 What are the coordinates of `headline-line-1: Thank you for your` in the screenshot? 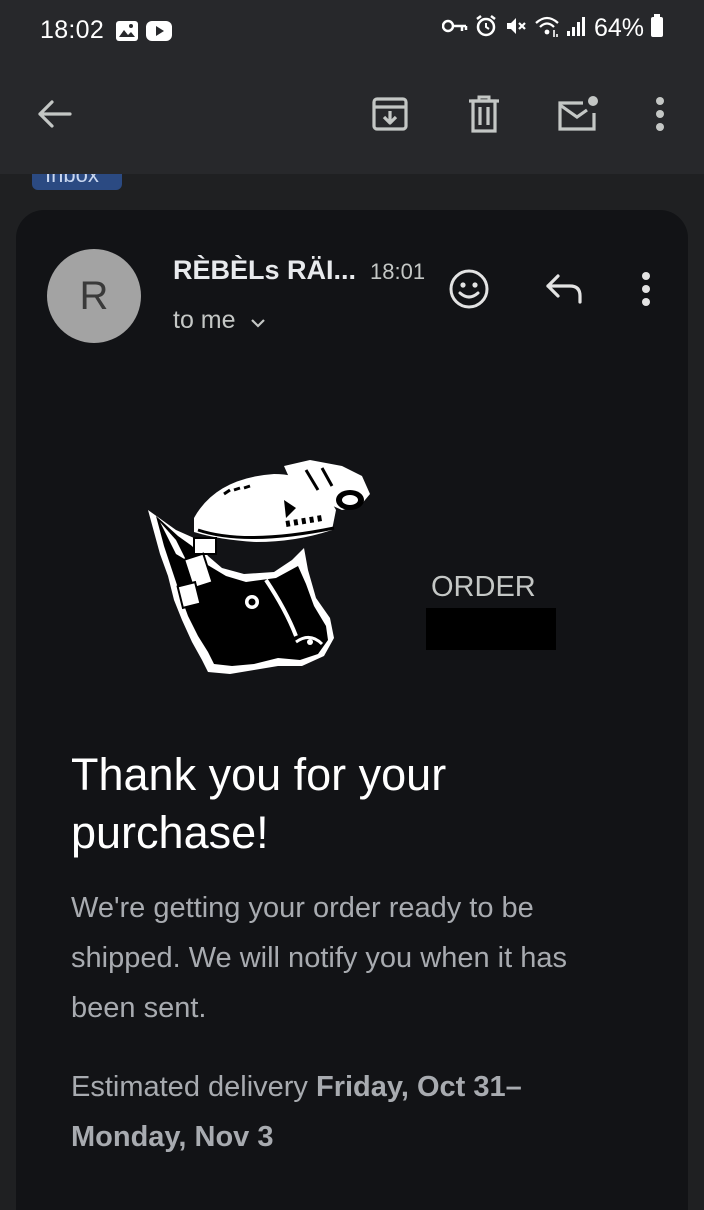 It's located at (259, 774).